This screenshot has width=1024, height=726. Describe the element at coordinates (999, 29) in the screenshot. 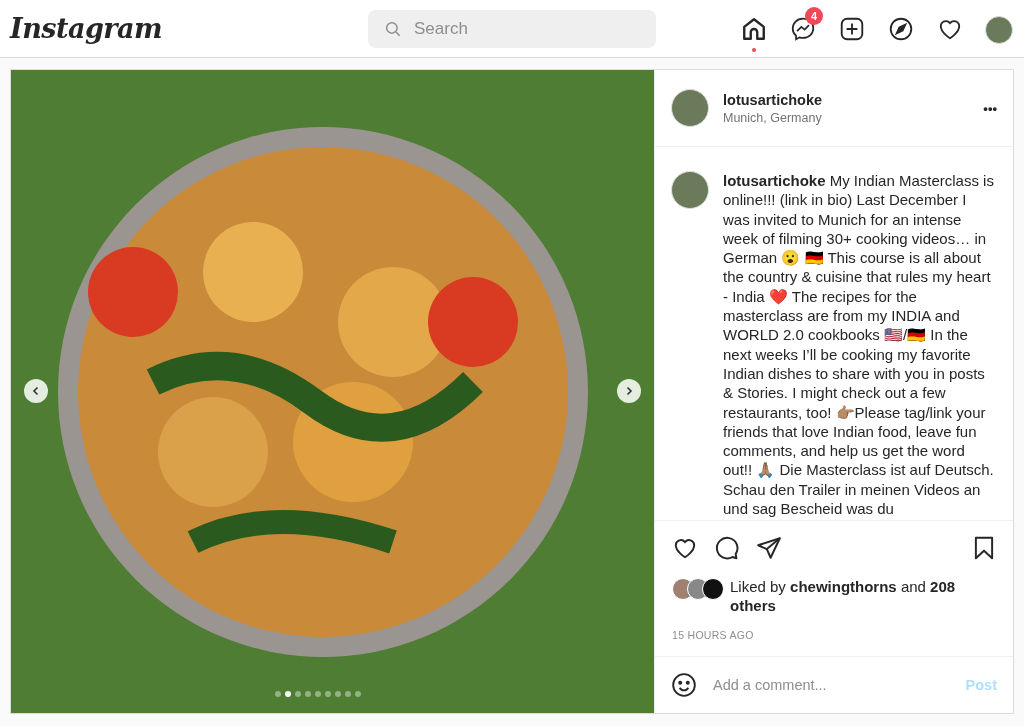

I see `profile-avatar` at that location.